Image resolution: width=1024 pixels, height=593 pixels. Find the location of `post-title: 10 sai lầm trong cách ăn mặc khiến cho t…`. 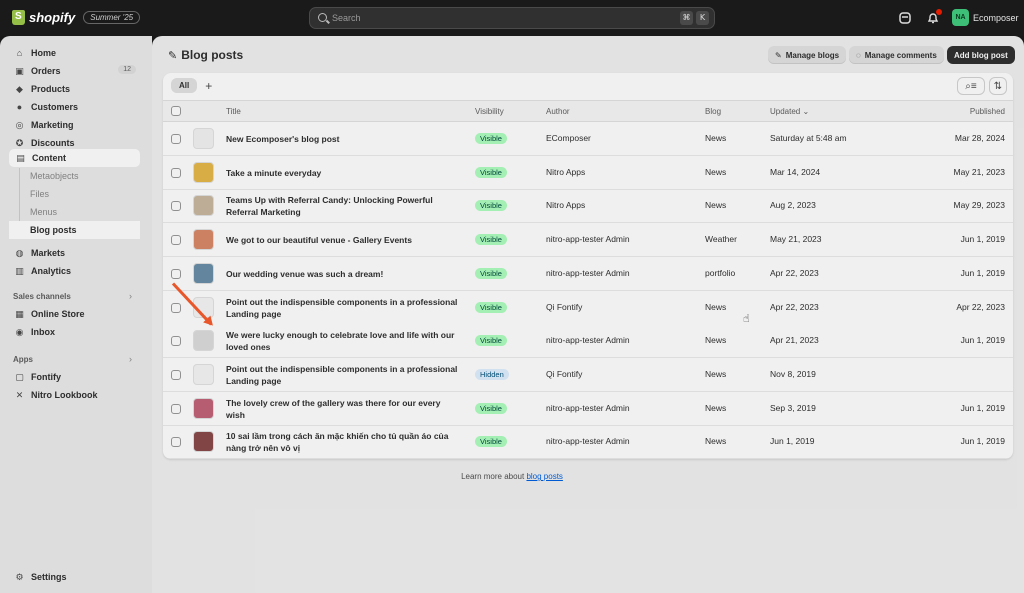

post-title: 10 sai lầm trong cách ăn mặc khiến cho t… is located at coordinates (337, 442).